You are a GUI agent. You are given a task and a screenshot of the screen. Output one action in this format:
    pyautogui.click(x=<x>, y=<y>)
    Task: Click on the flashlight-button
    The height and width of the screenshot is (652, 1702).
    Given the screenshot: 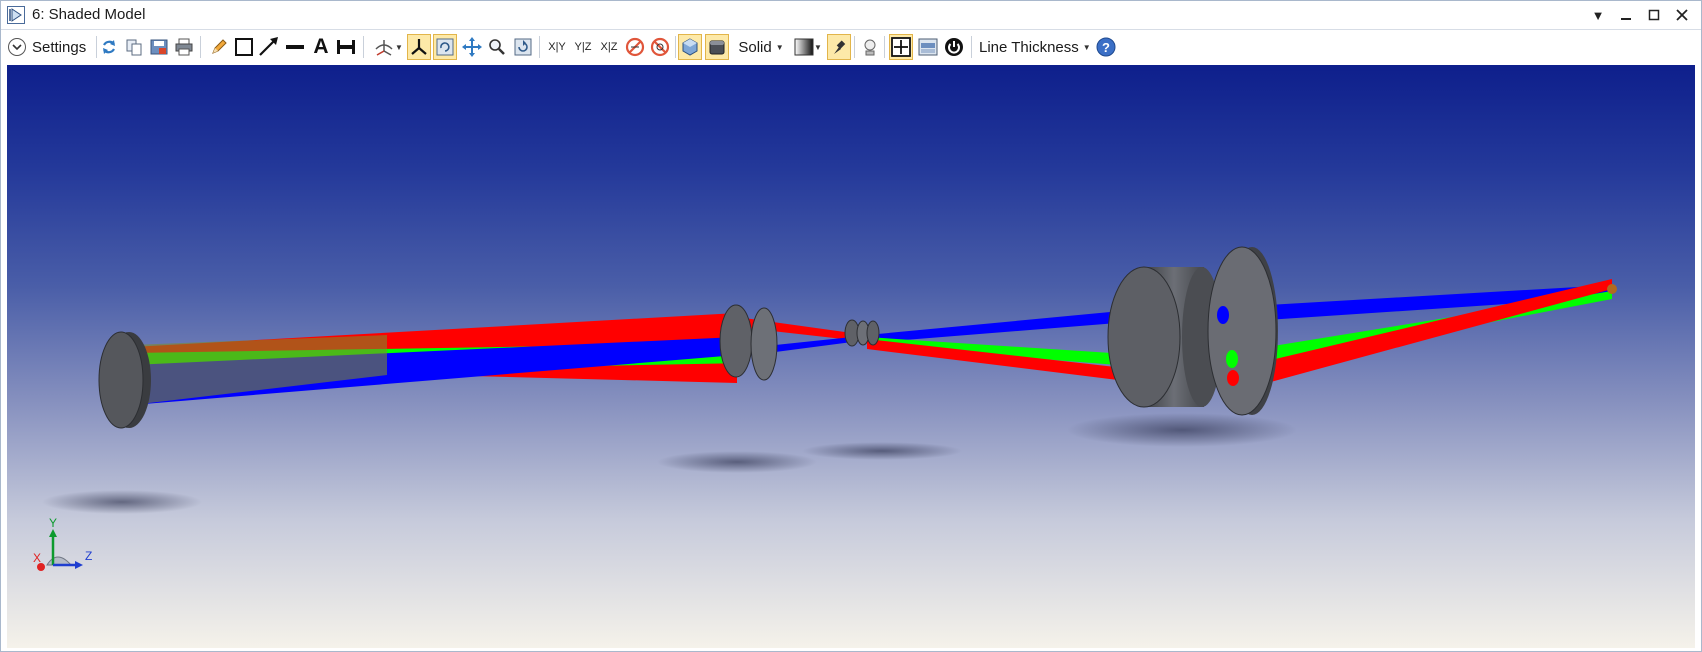 What is the action you would take?
    pyautogui.click(x=839, y=47)
    